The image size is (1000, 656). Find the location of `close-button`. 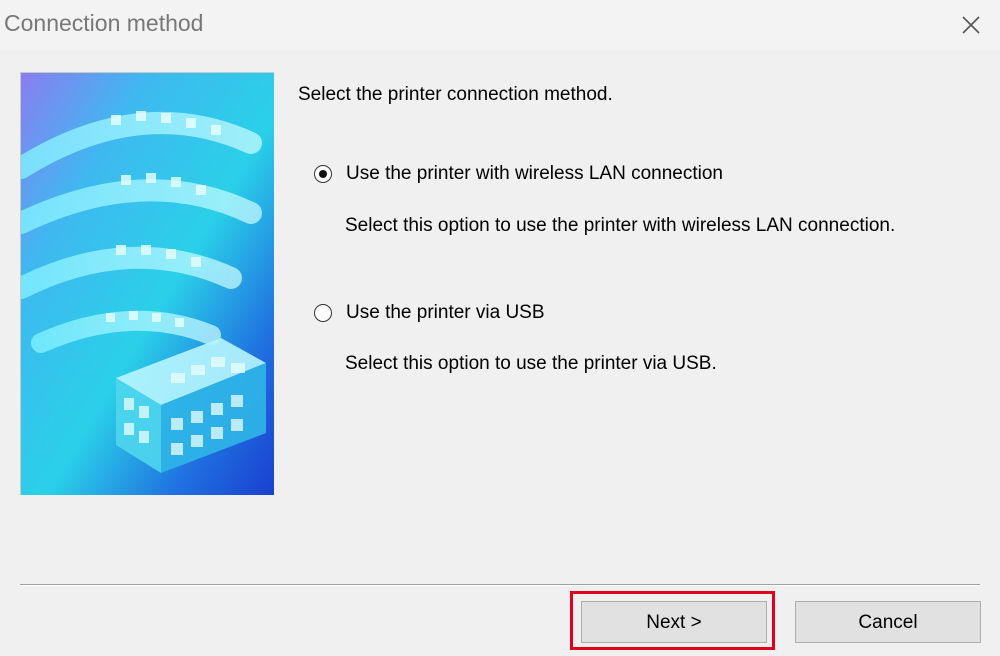

close-button is located at coordinates (972, 25).